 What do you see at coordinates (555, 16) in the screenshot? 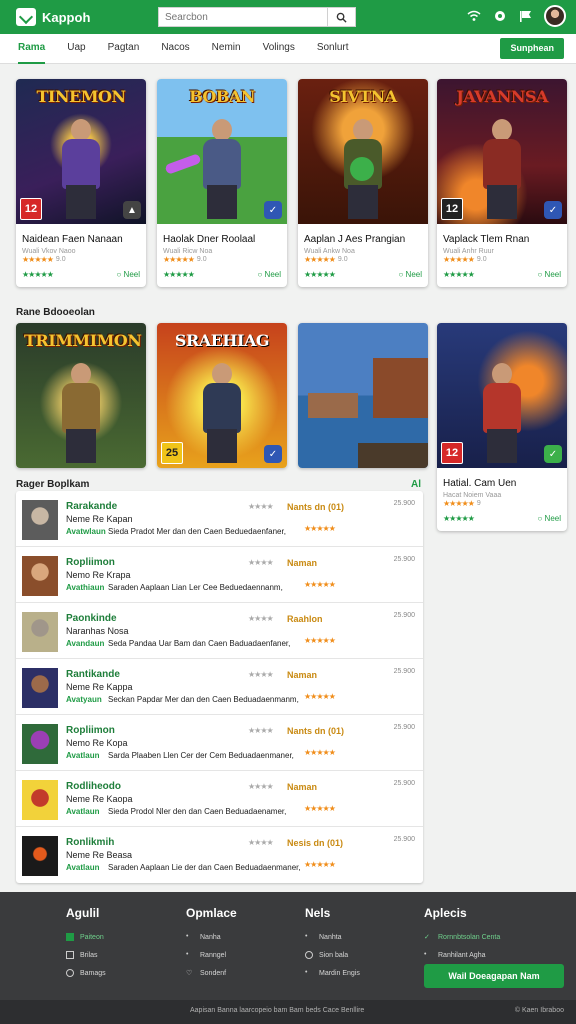
I see `avatar` at bounding box center [555, 16].